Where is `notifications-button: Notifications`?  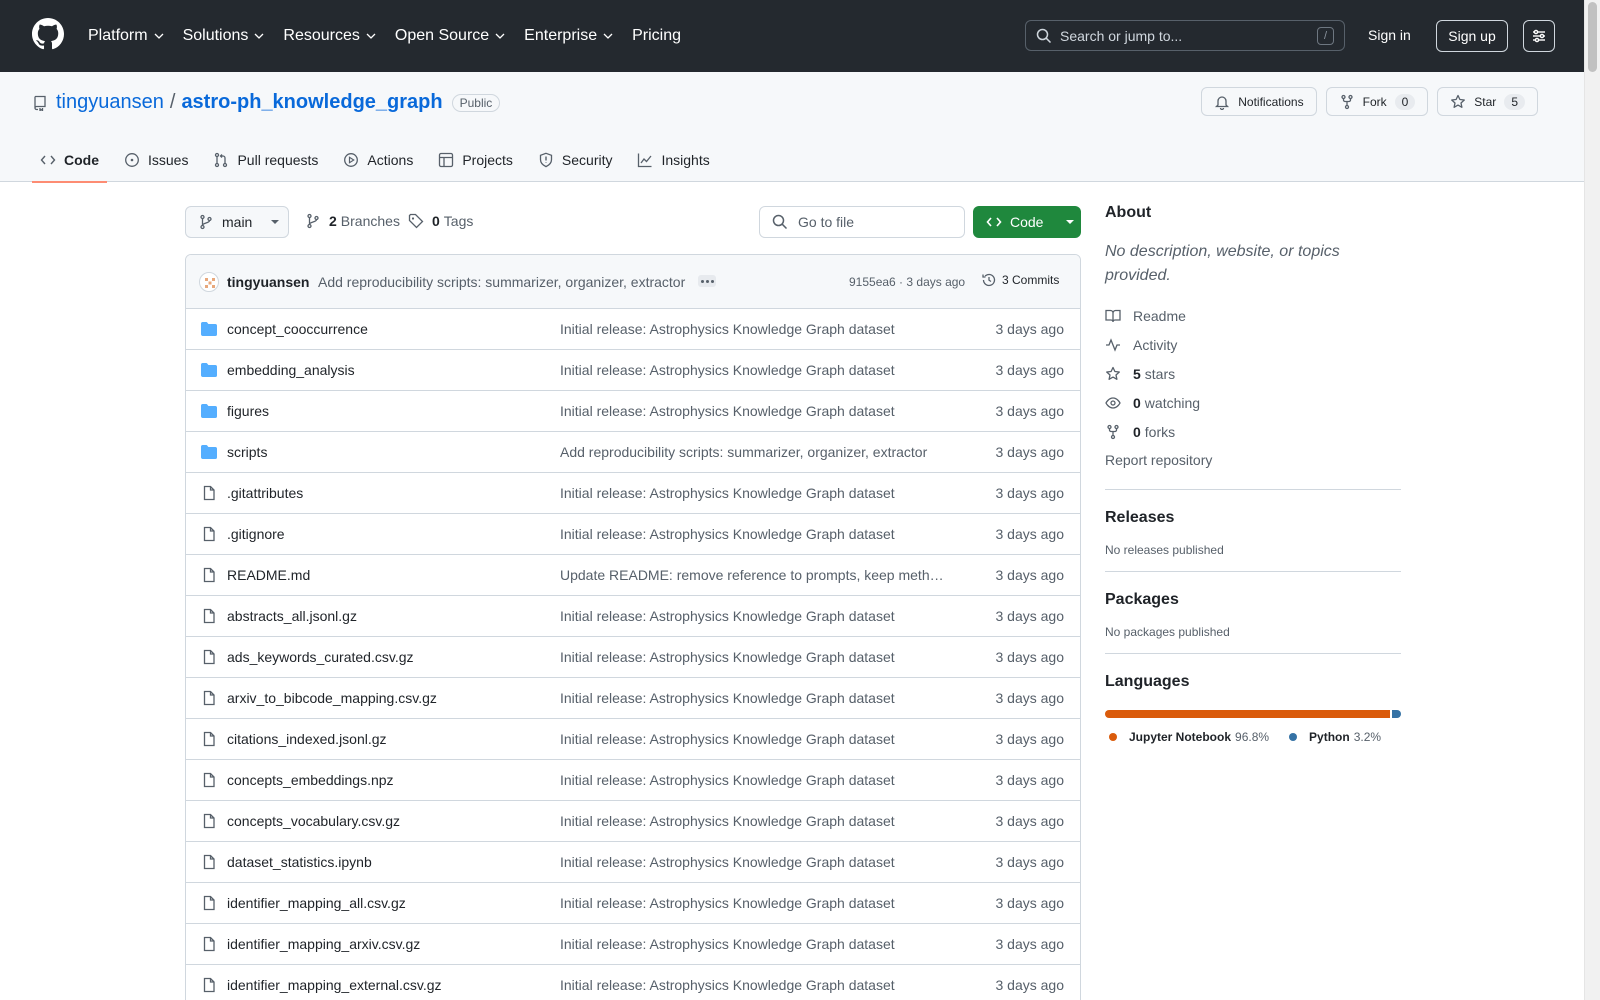 notifications-button: Notifications is located at coordinates (1259, 101).